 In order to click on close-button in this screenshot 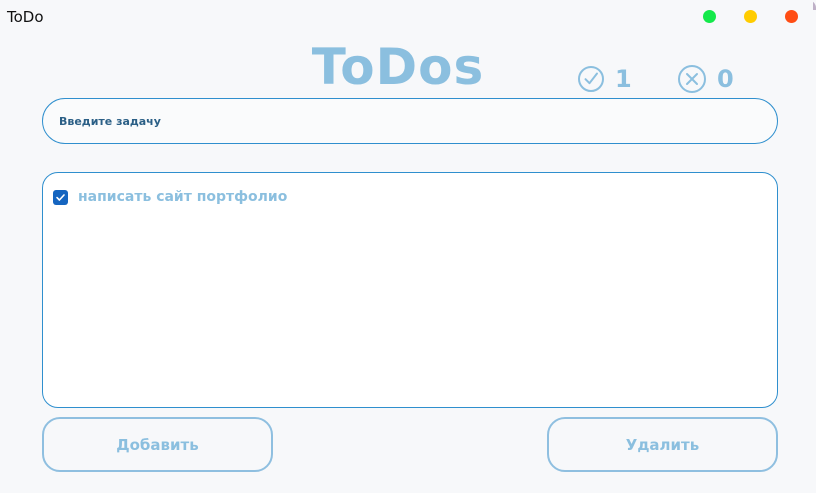, I will do `click(791, 16)`.